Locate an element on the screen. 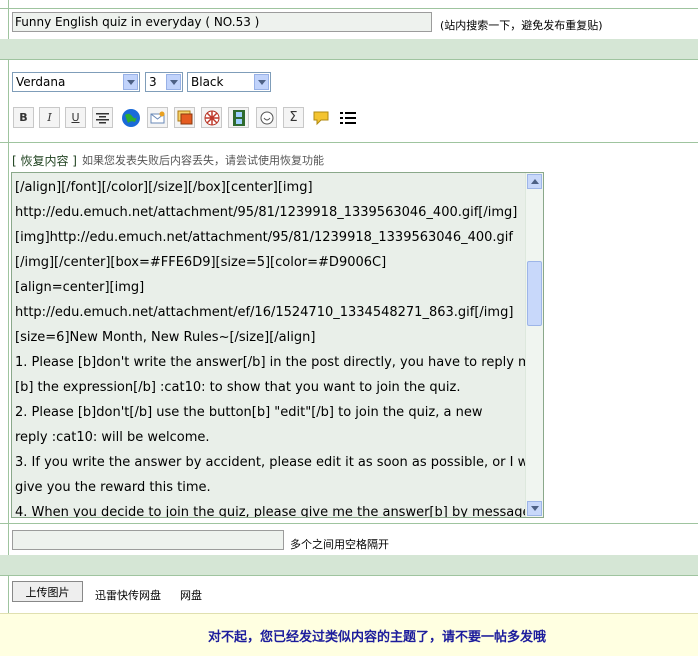 This screenshot has height=662, width=698. font-color-select: Black is located at coordinates (229, 82).